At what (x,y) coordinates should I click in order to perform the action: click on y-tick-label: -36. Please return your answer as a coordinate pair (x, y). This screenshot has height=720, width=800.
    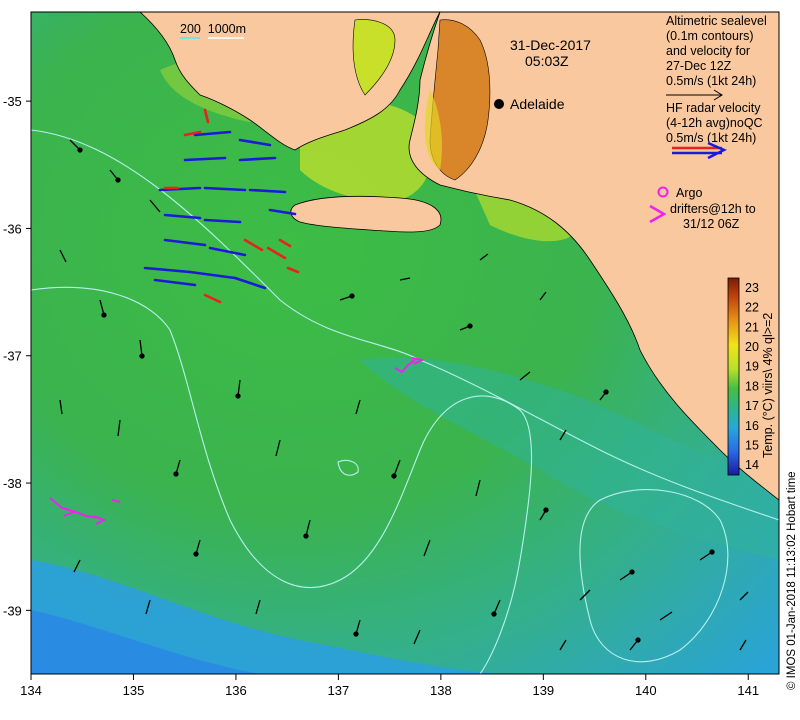
    Looking at the image, I should click on (12, 228).